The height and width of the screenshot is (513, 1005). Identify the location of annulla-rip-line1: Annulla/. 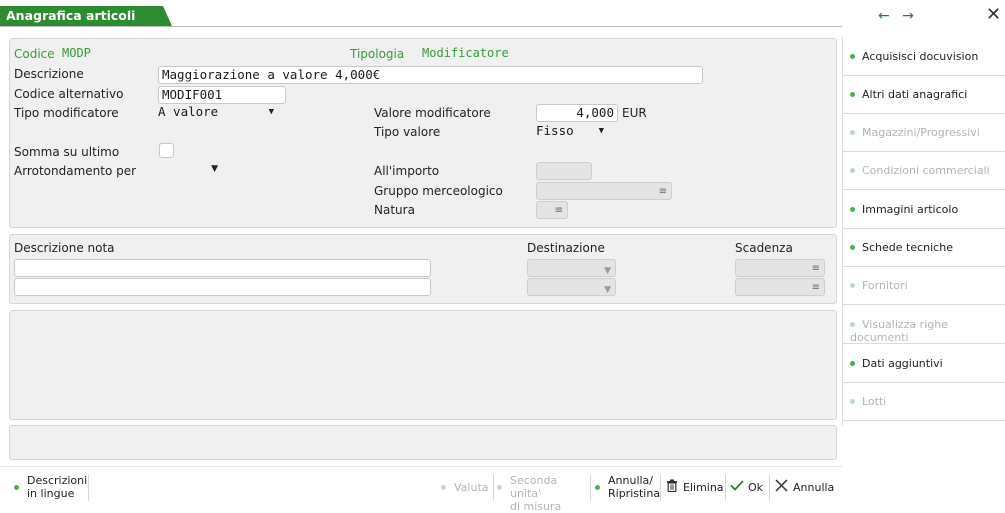
(630, 480).